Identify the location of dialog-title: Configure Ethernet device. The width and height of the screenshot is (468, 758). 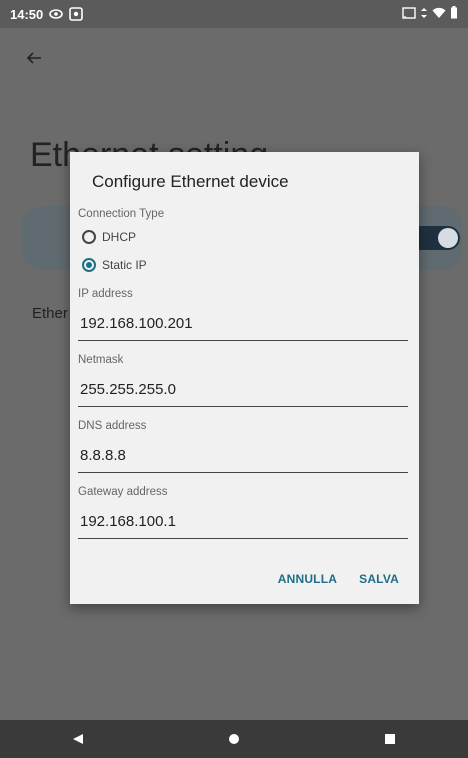
(190, 181).